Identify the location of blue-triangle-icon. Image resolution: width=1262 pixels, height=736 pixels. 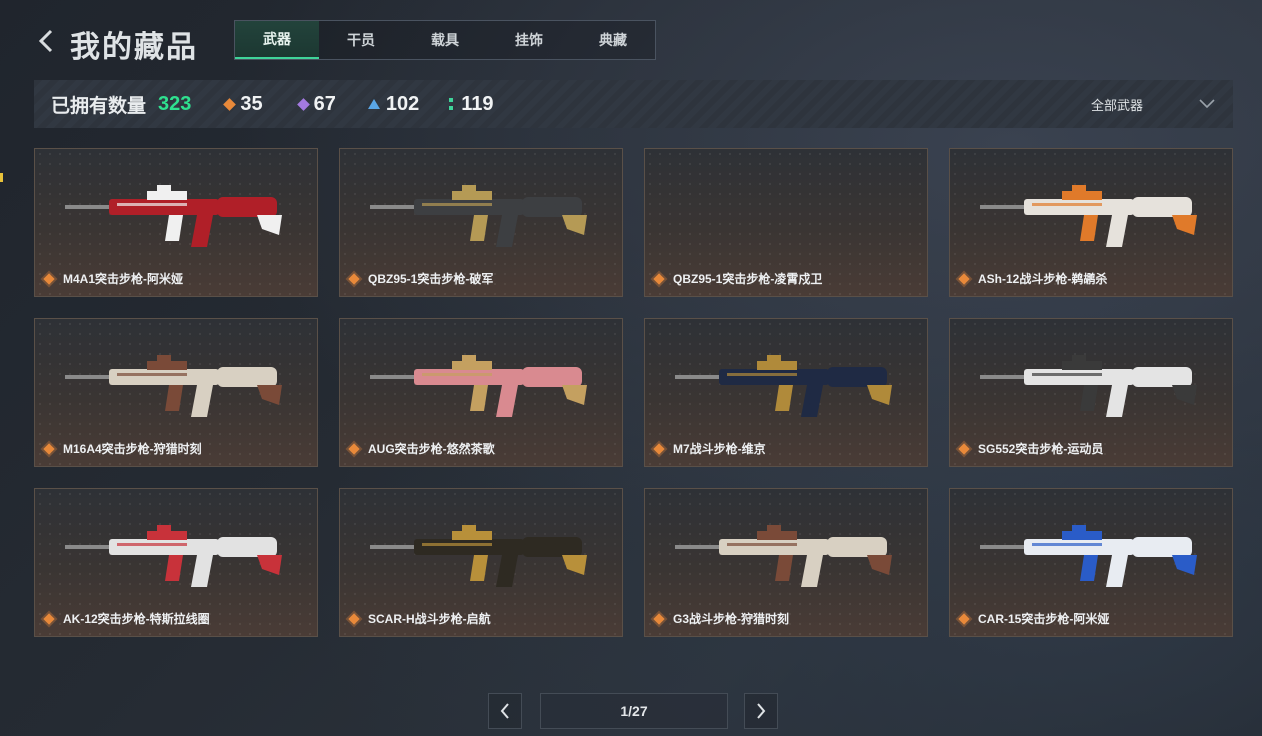
(373, 104).